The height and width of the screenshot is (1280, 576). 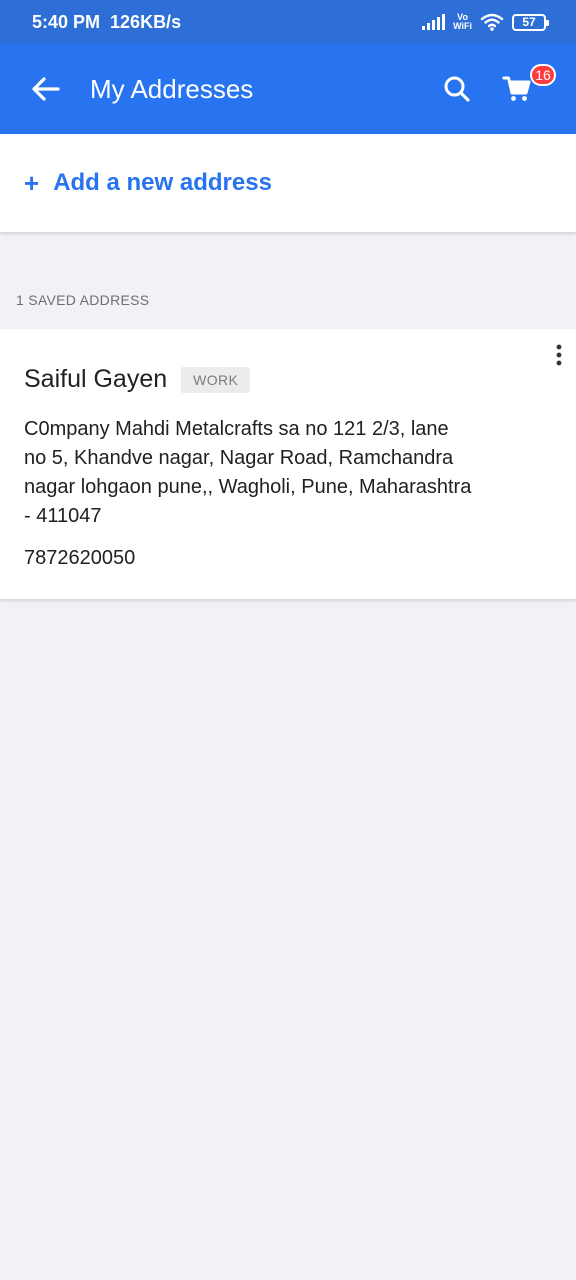 I want to click on status-icons: Vo WiFi 57, so click(x=485, y=21).